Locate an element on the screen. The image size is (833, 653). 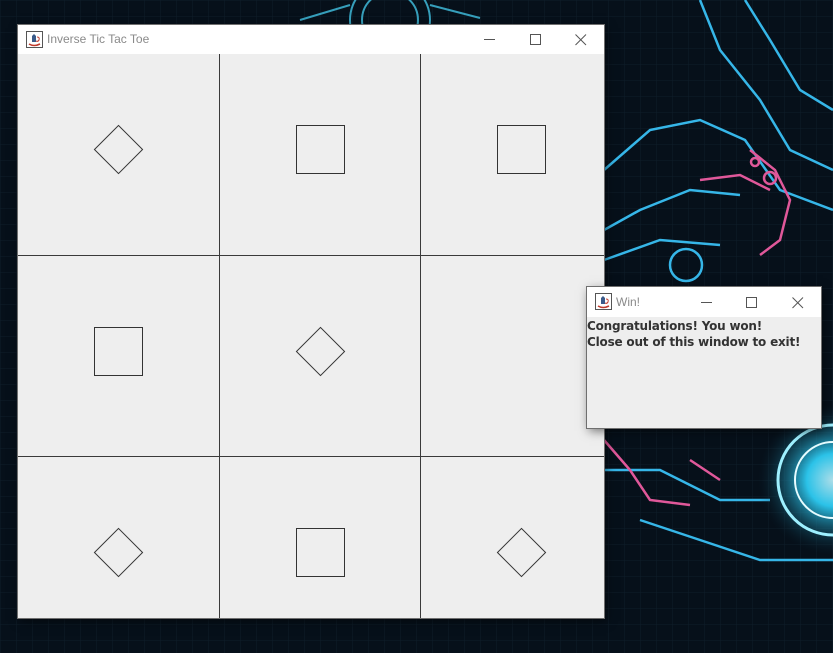
board-cell-r1c3 is located at coordinates (512, 154).